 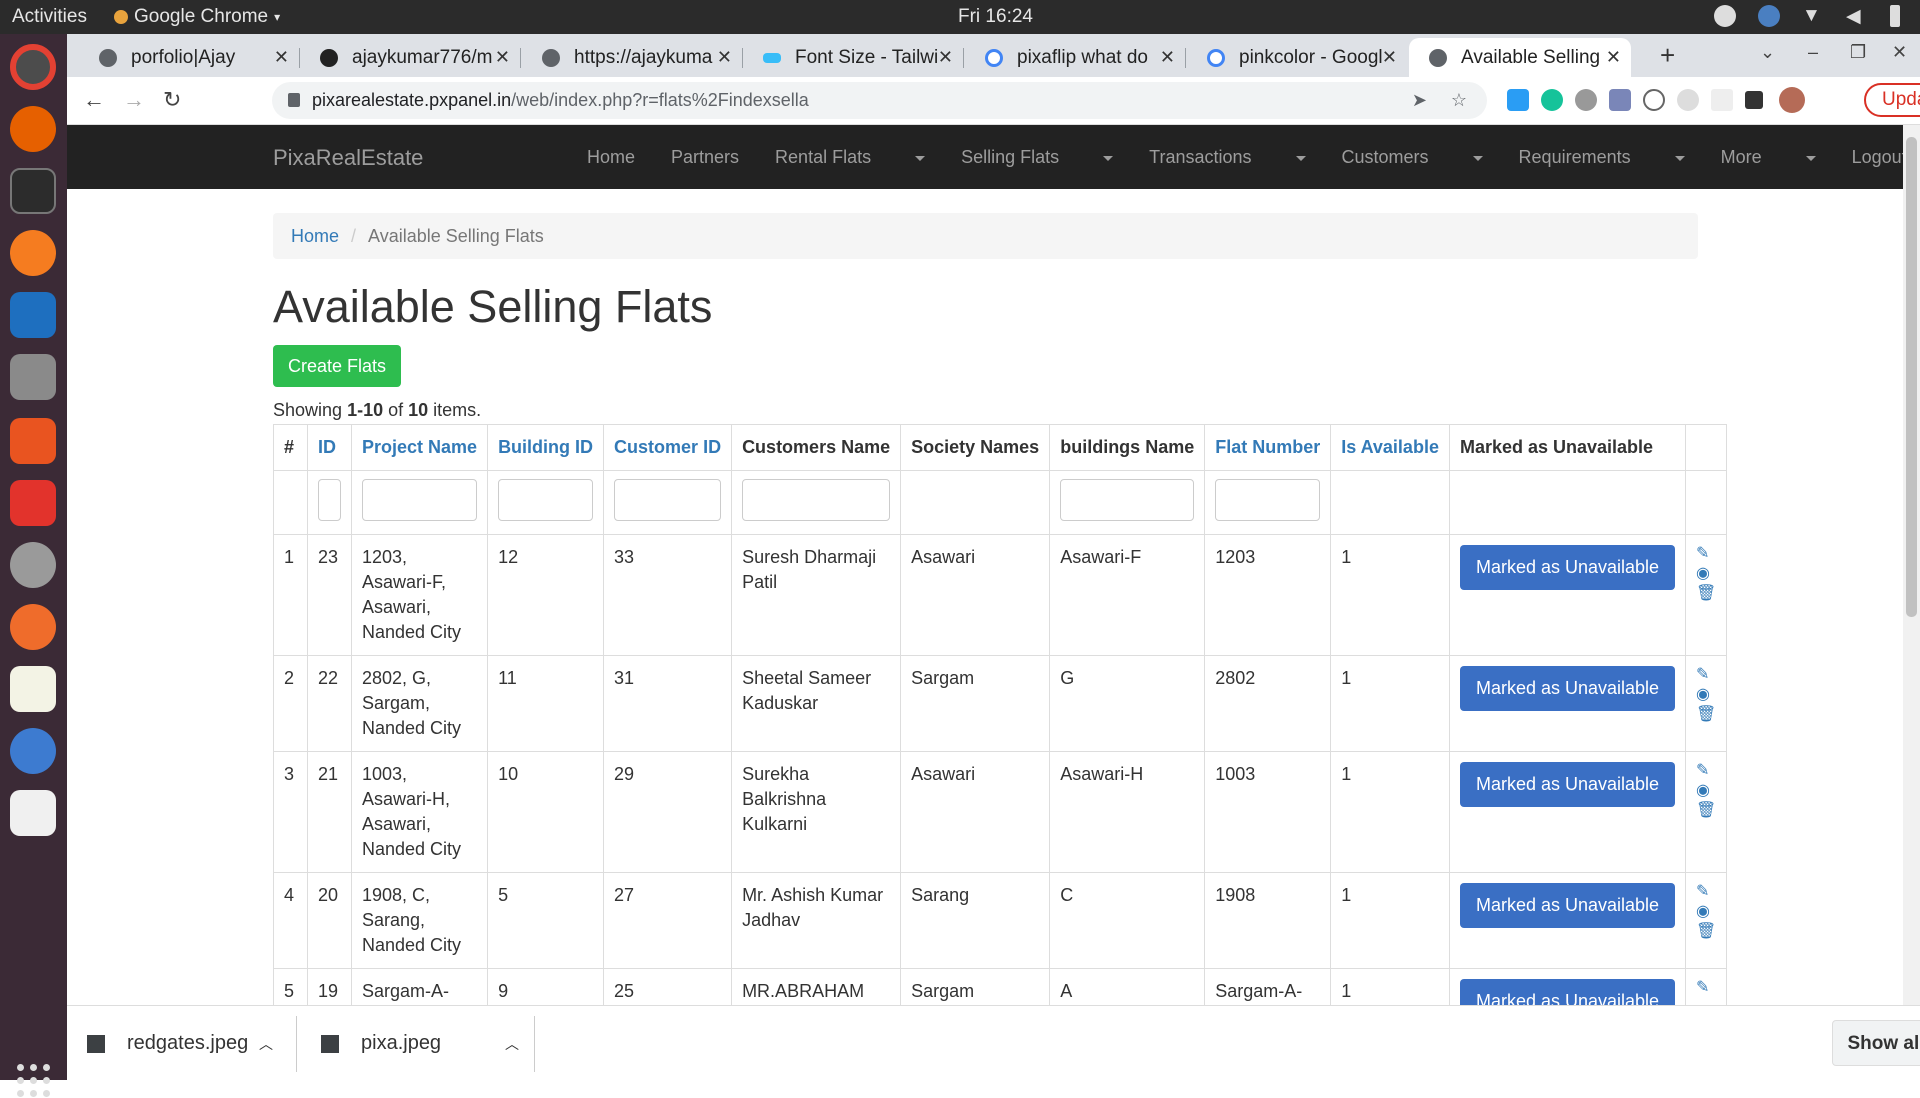 I want to click on back-icon: ←, so click(x=94, y=100).